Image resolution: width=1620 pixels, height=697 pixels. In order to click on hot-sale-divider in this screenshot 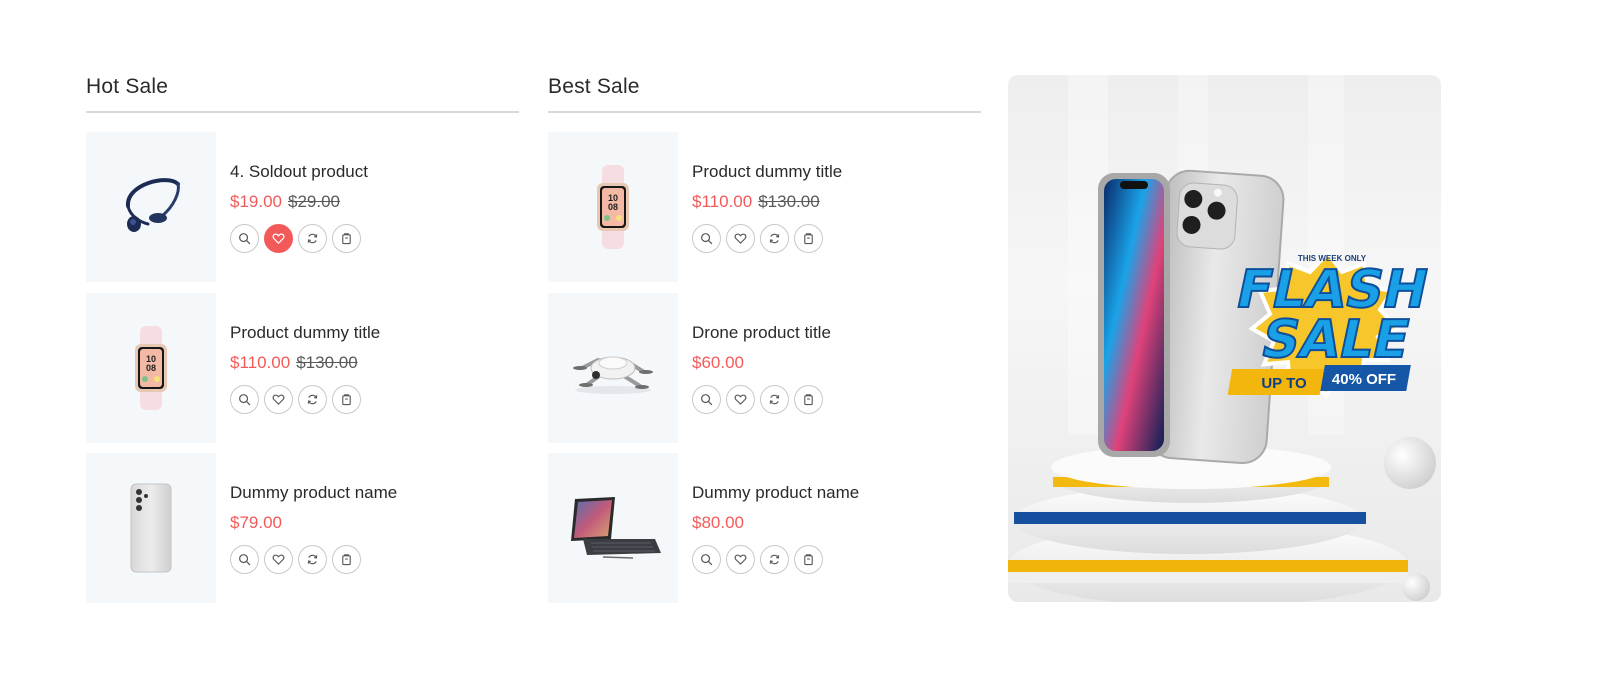, I will do `click(302, 112)`.